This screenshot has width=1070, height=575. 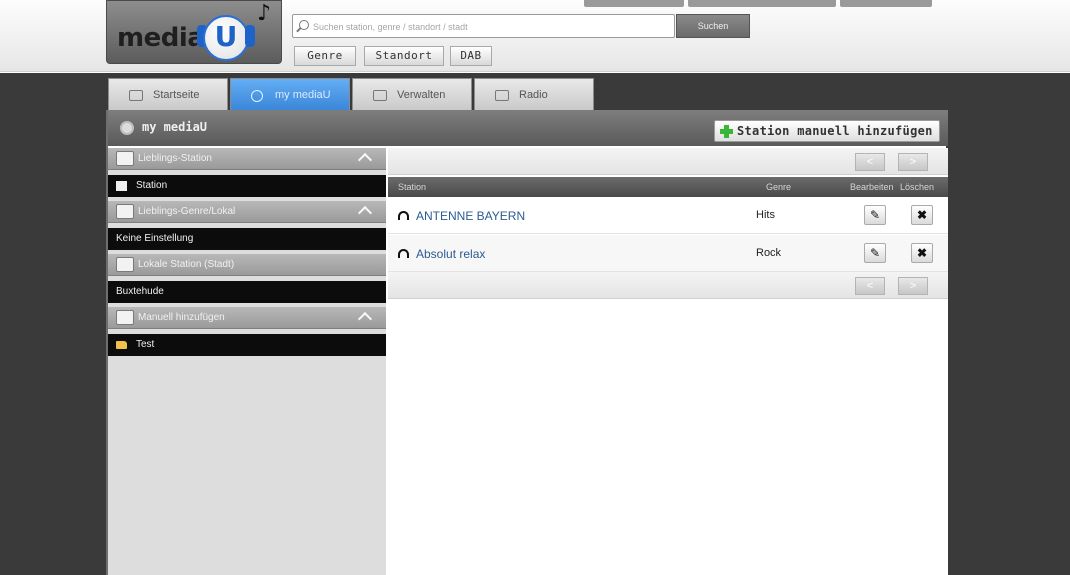 What do you see at coordinates (152, 185) in the screenshot?
I see `sidebar-item-label: Station` at bounding box center [152, 185].